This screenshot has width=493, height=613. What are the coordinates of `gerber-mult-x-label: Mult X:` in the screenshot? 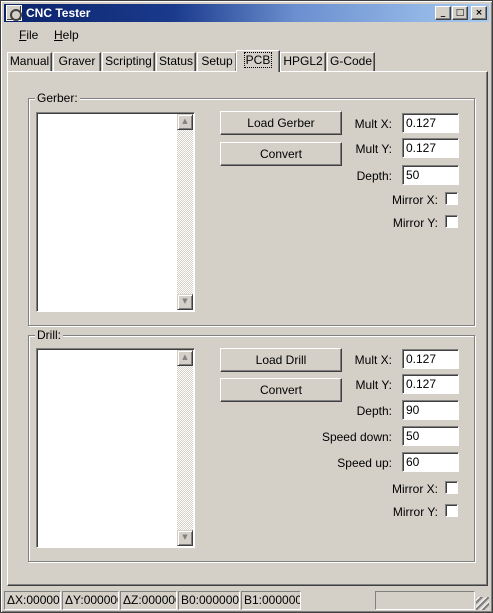 It's located at (373, 124).